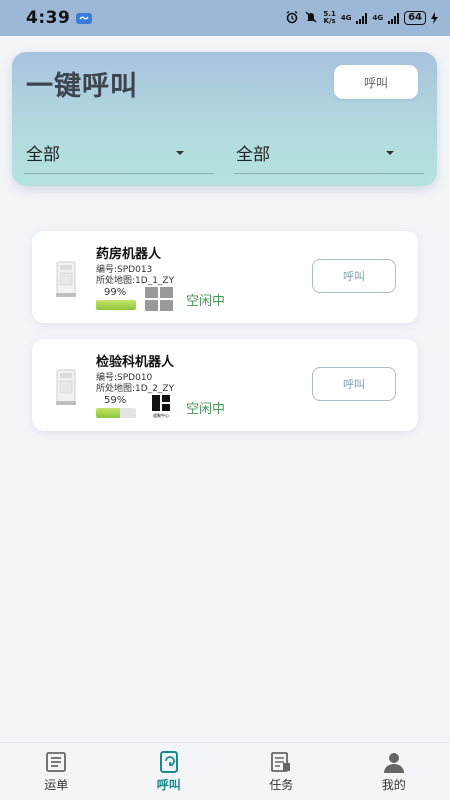 The height and width of the screenshot is (800, 450). What do you see at coordinates (161, 408) in the screenshot?
I see `tile-logo-icon: 遥聚中心` at bounding box center [161, 408].